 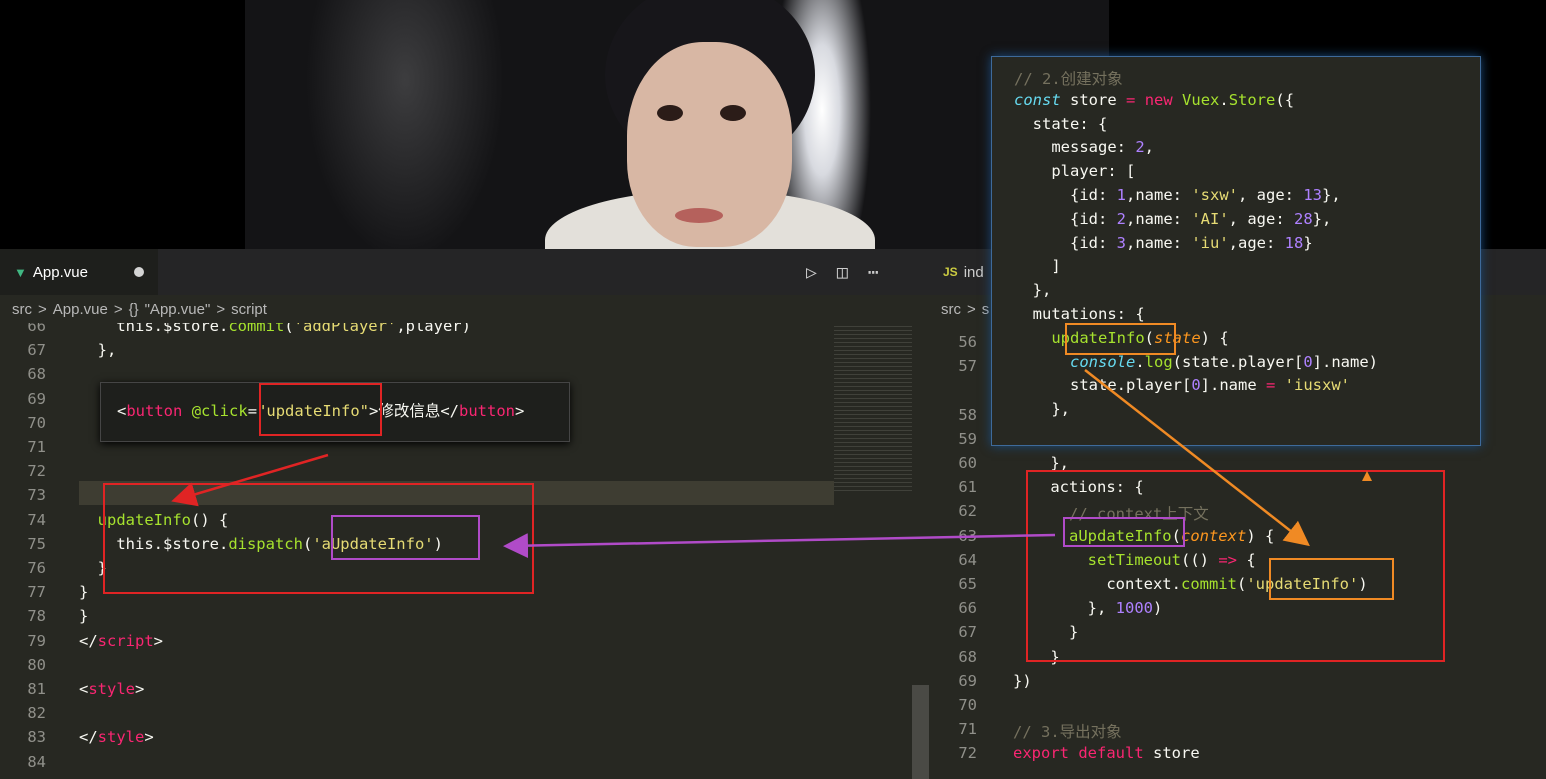 What do you see at coordinates (1197, 458) in the screenshot?
I see `arrow-orange` at bounding box center [1197, 458].